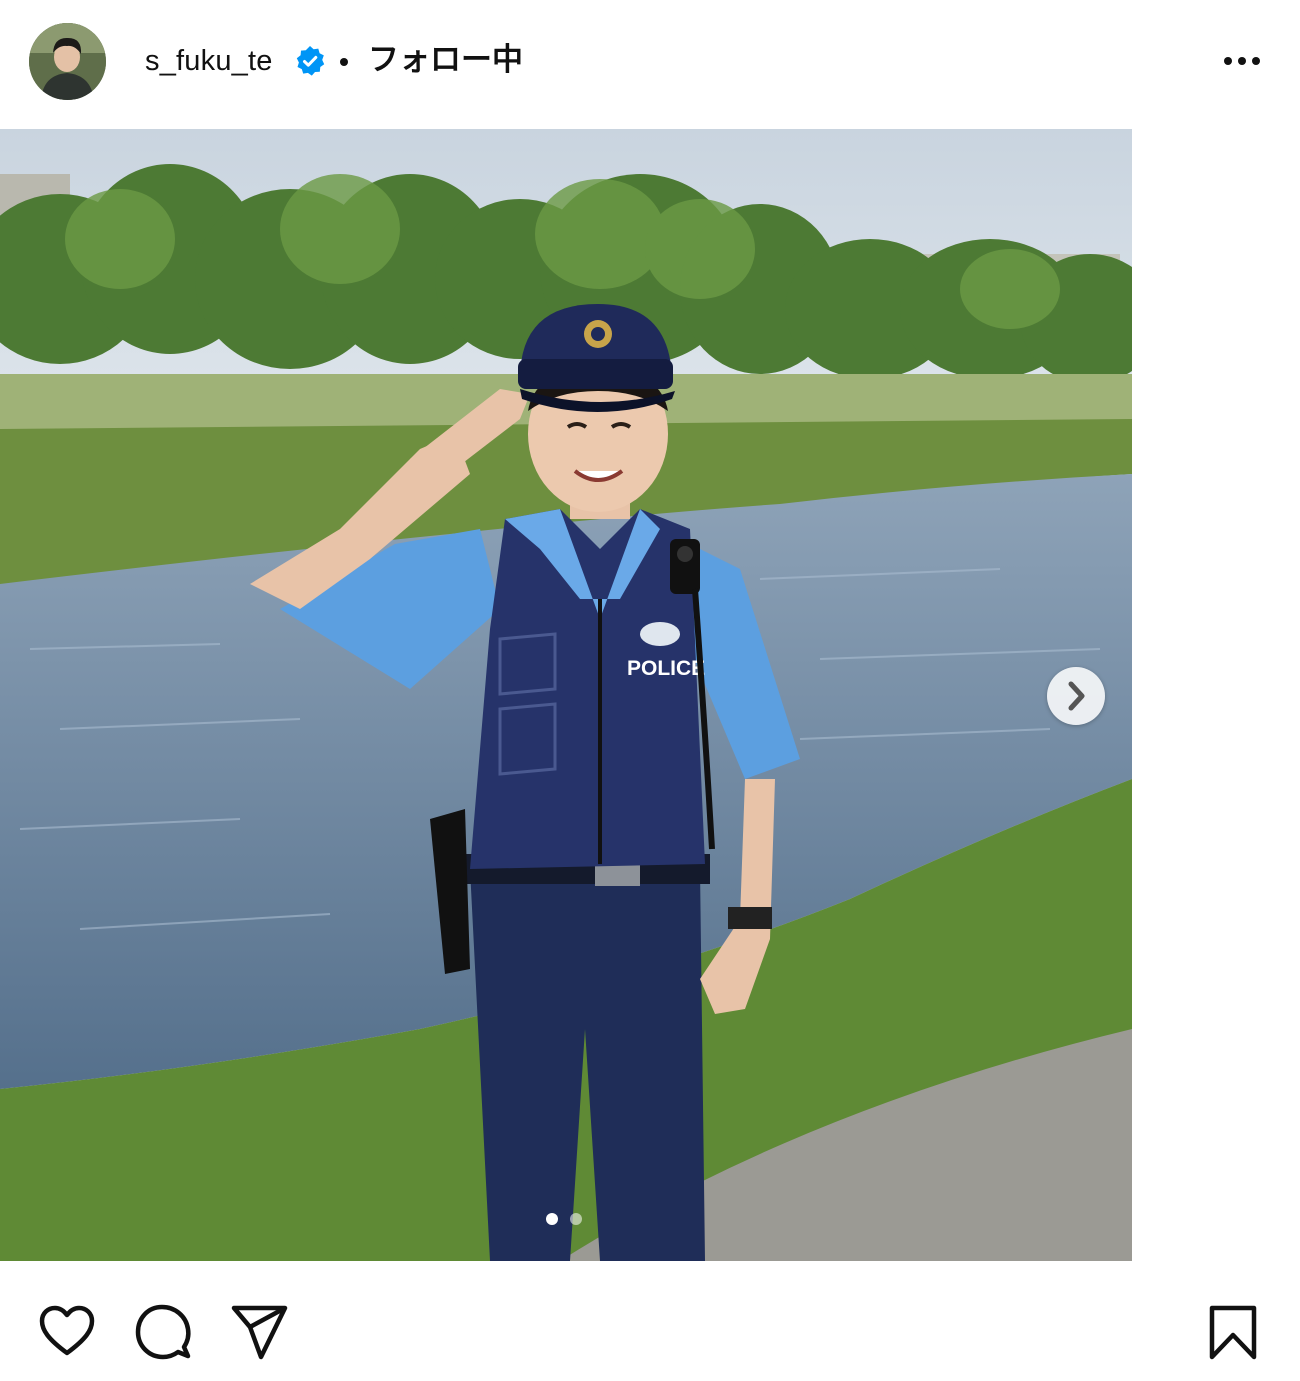  Describe the element at coordinates (445, 60) in the screenshot. I see `following-button: フォロー中` at that location.